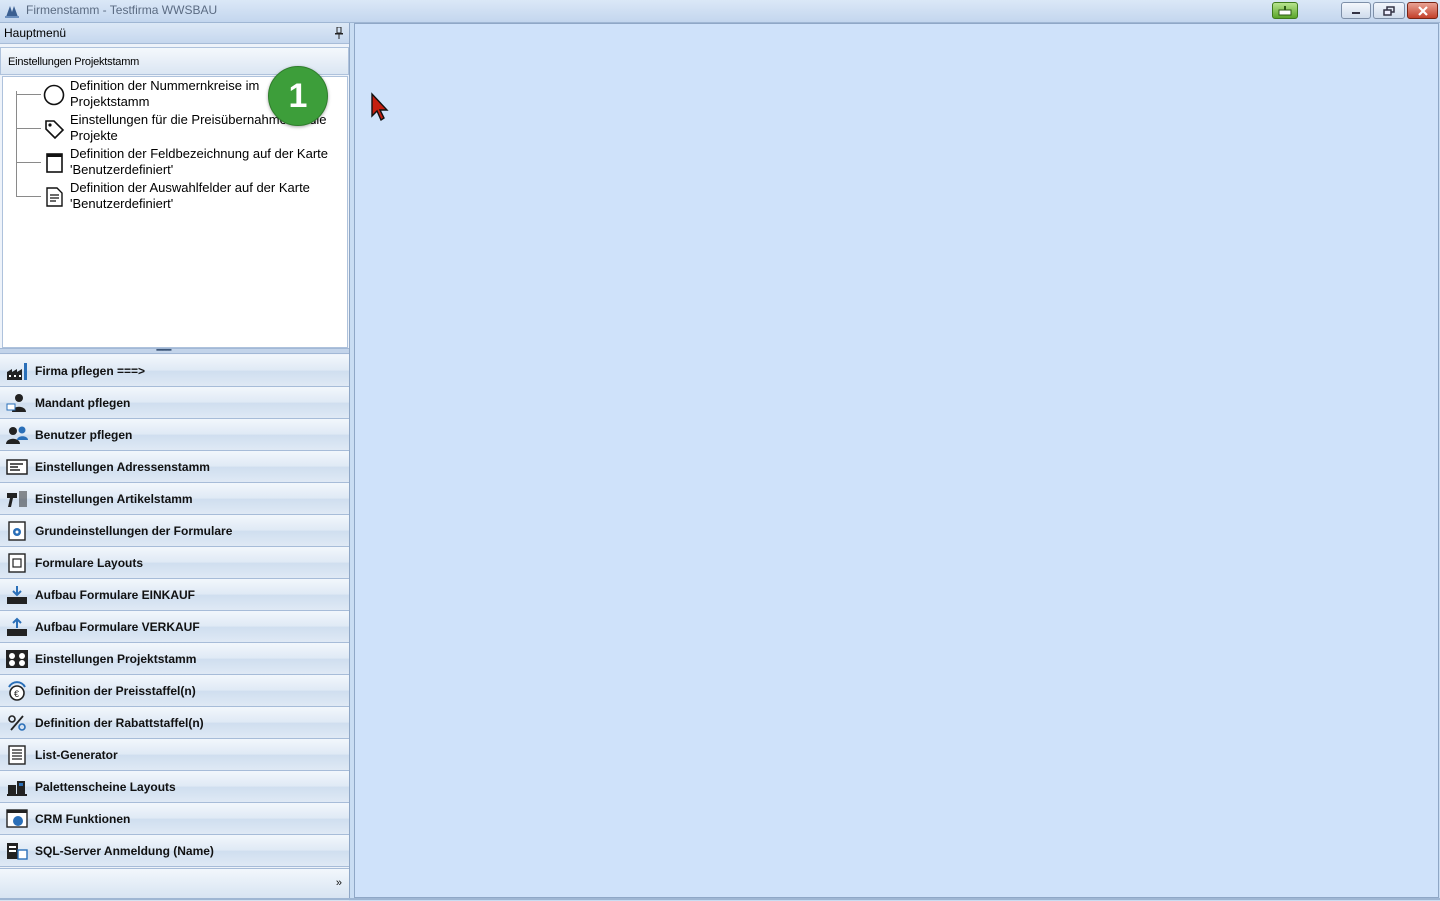 The height and width of the screenshot is (901, 1440). I want to click on circle-icon, so click(54, 95).